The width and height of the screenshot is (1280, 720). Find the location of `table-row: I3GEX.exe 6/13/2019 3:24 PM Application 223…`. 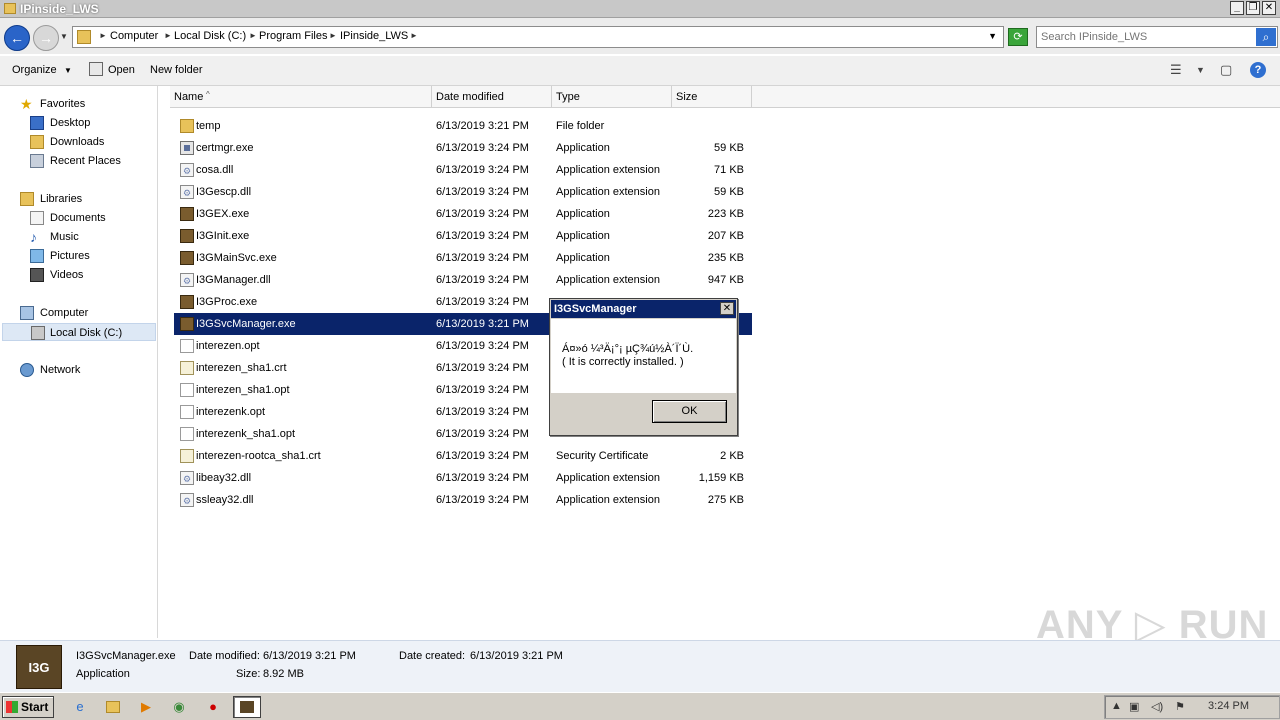

table-row: I3GEX.exe 6/13/2019 3:24 PM Application 223… is located at coordinates (463, 214).